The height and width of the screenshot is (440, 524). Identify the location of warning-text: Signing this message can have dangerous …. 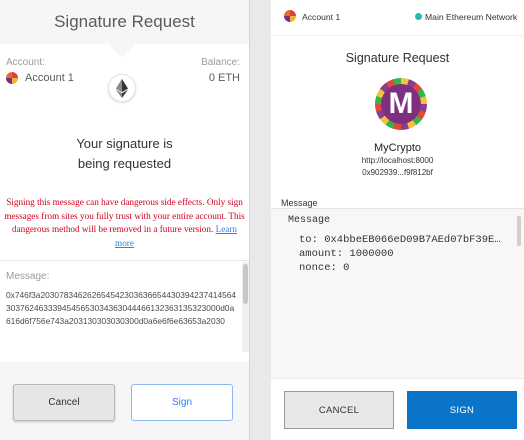
(124, 215).